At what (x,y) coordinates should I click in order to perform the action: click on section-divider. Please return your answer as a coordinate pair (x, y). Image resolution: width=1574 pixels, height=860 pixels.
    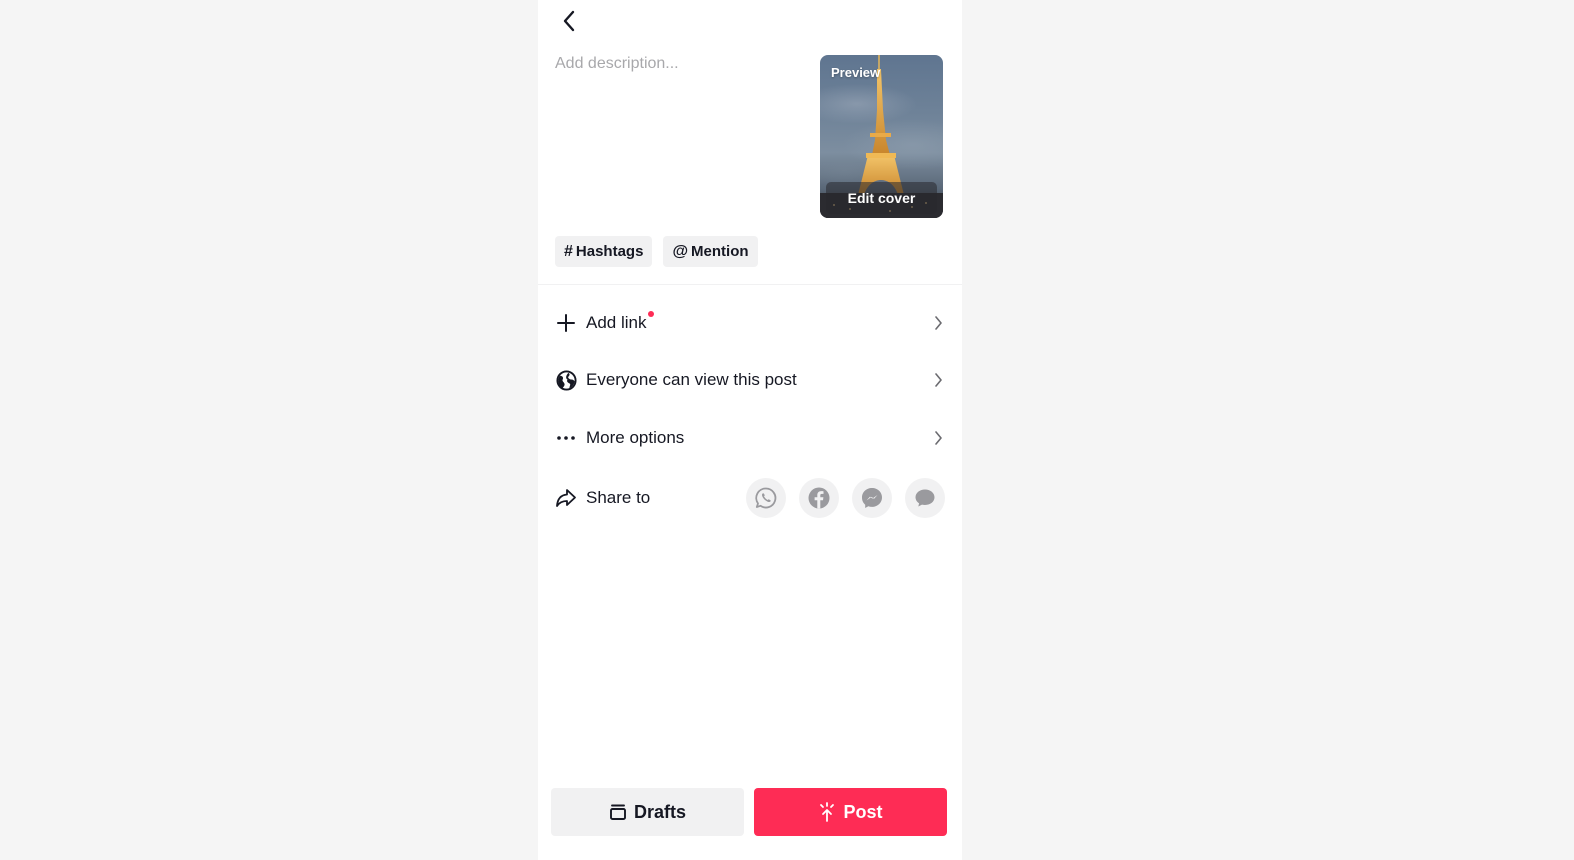
    Looking at the image, I should click on (750, 284).